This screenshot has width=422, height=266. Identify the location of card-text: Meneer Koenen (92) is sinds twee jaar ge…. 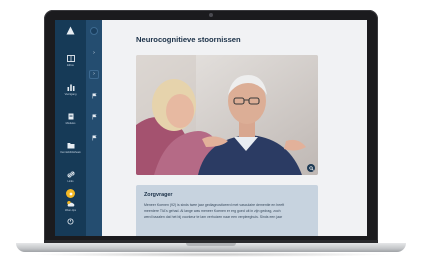
(227, 211).